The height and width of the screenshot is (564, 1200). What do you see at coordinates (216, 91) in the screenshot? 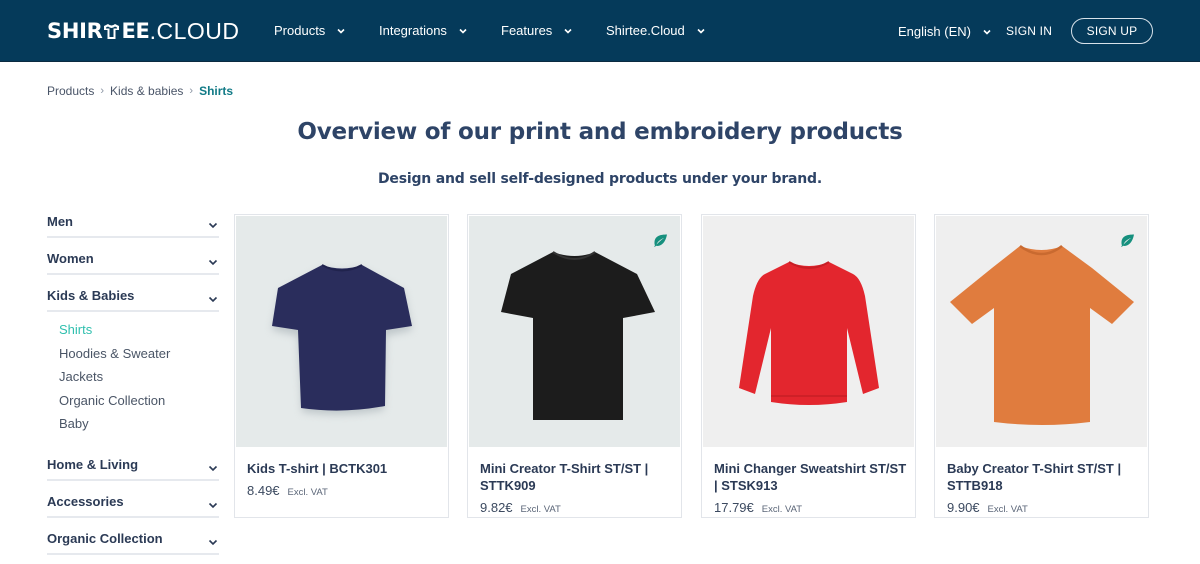
I see `breadcrumb-current: Shirts` at bounding box center [216, 91].